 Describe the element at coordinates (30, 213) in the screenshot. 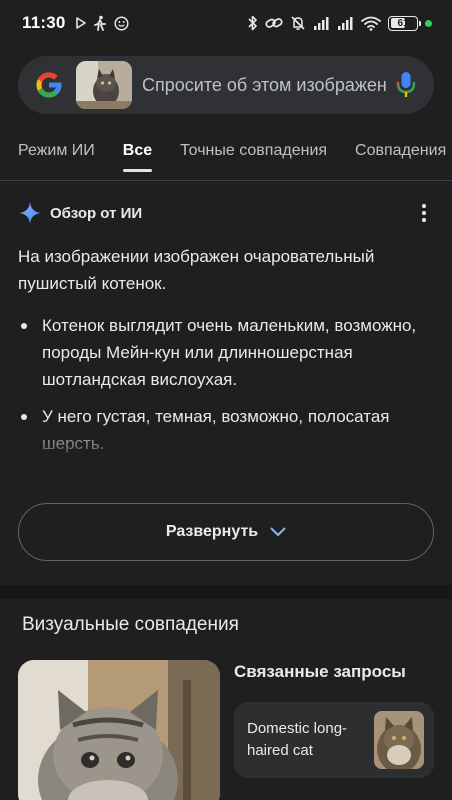

I see `ai-sparkle-icon` at that location.